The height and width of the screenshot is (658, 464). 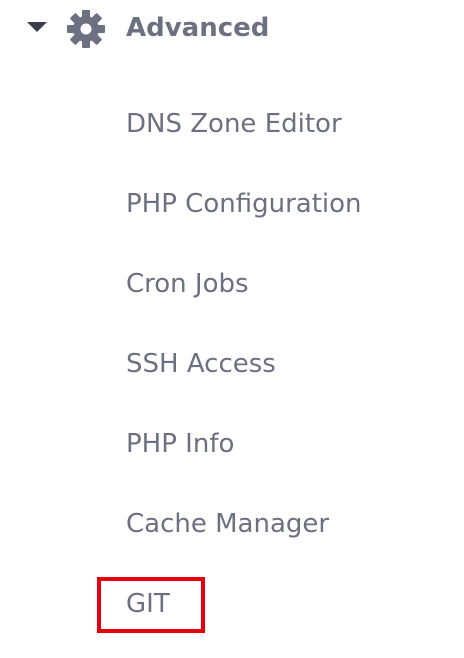 I want to click on menu-item-git: GIT, so click(x=148, y=604).